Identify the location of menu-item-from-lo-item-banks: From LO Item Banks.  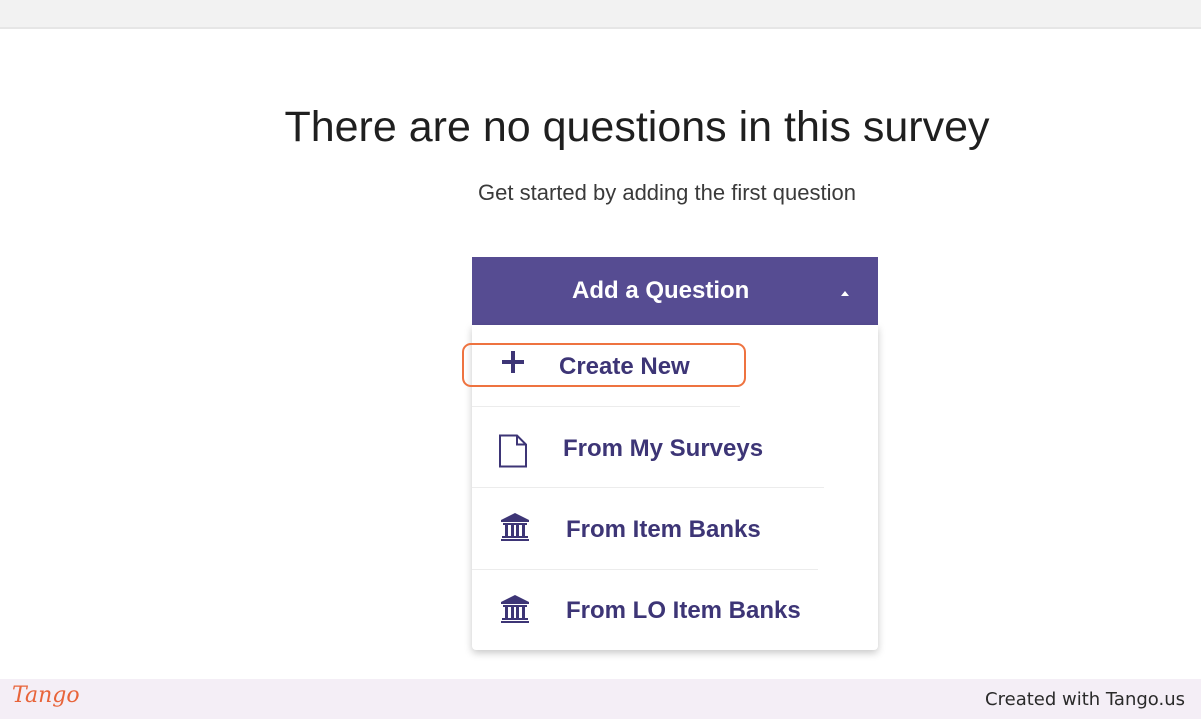
(675, 610).